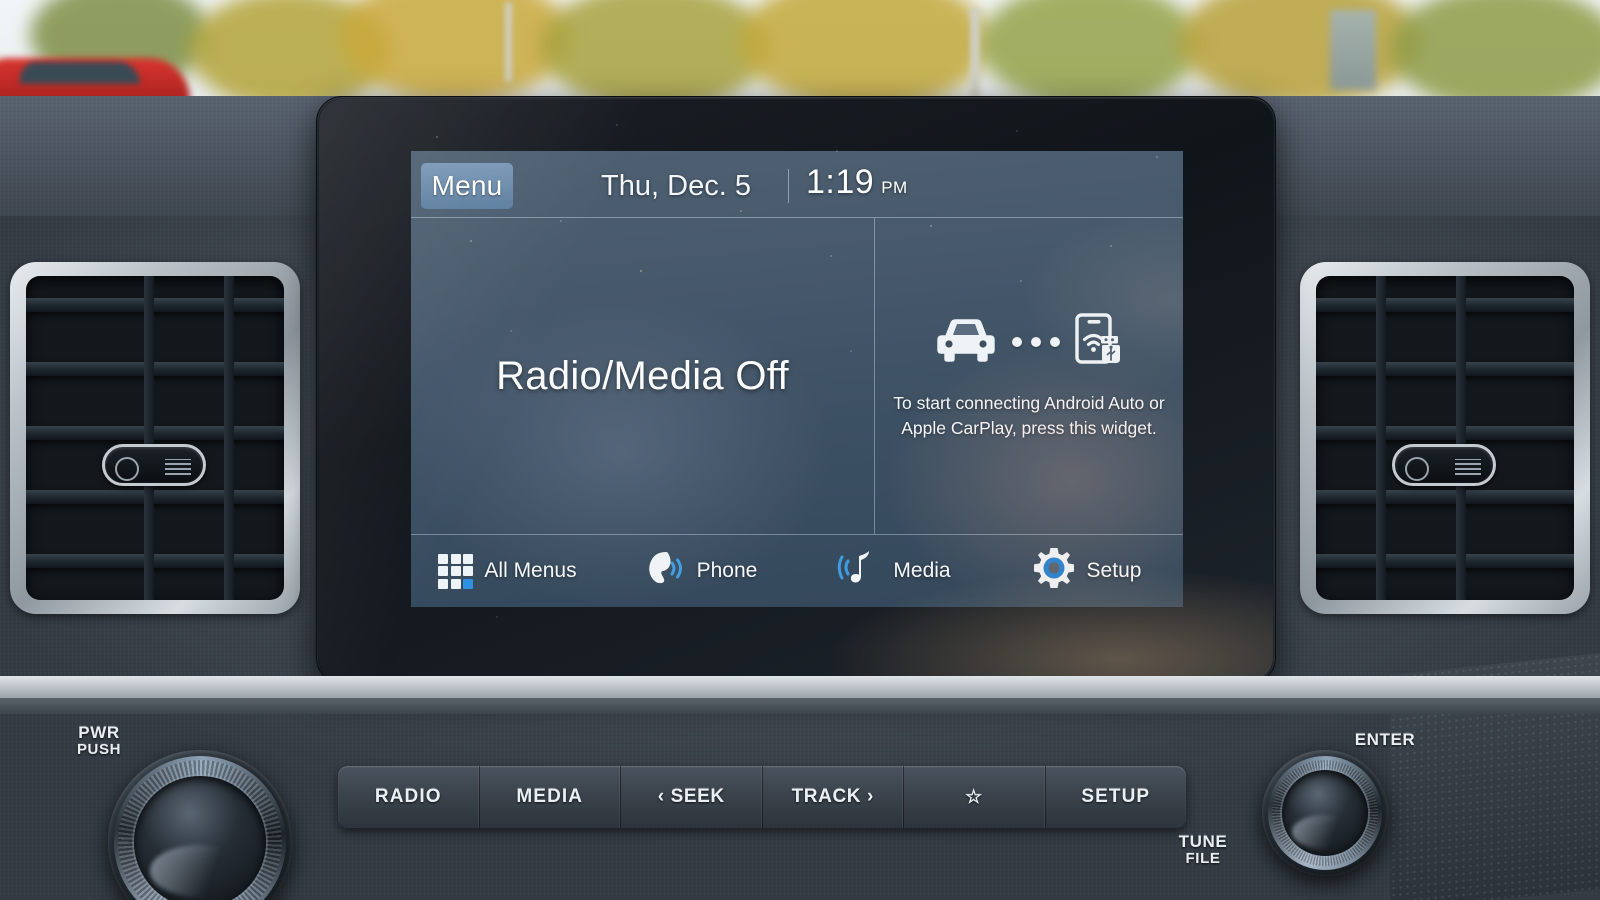 This screenshot has height=900, width=1600. I want to click on tune-label: TUNE, so click(1203, 841).